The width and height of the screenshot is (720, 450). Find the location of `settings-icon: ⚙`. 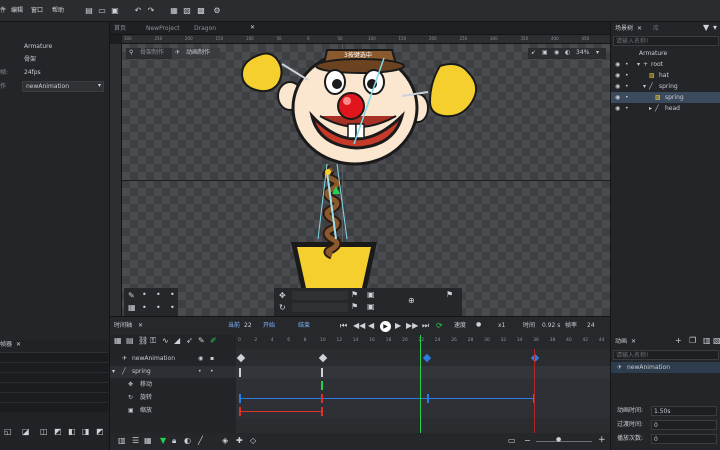

settings-icon: ⚙ is located at coordinates (217, 11).